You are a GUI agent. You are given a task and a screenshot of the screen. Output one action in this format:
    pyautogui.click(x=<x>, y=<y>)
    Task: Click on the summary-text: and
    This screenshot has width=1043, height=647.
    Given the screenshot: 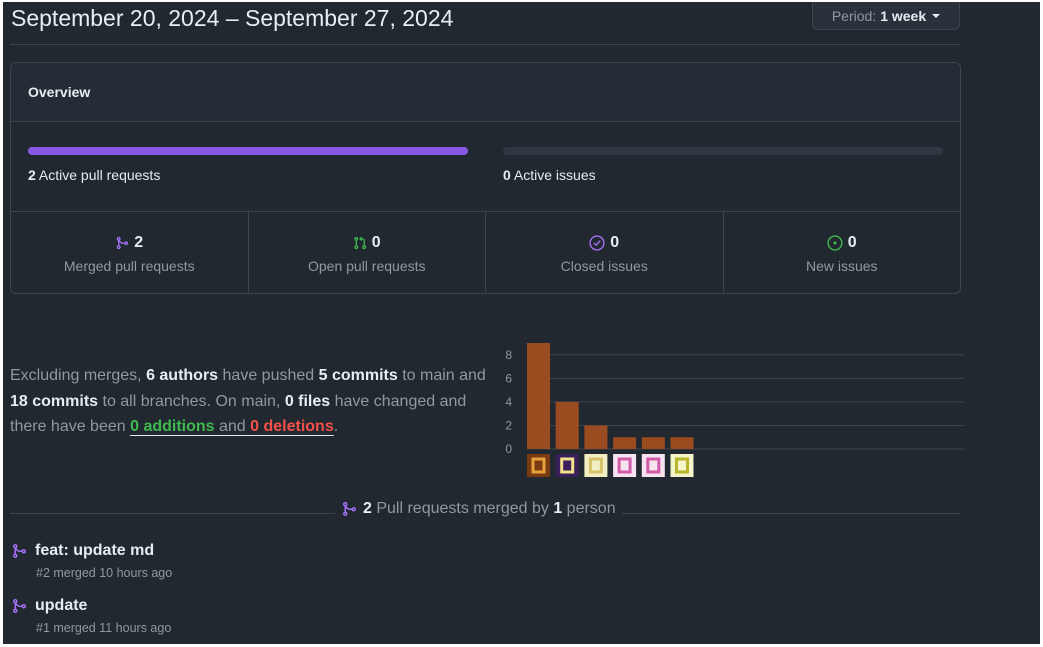 What is the action you would take?
    pyautogui.click(x=232, y=426)
    